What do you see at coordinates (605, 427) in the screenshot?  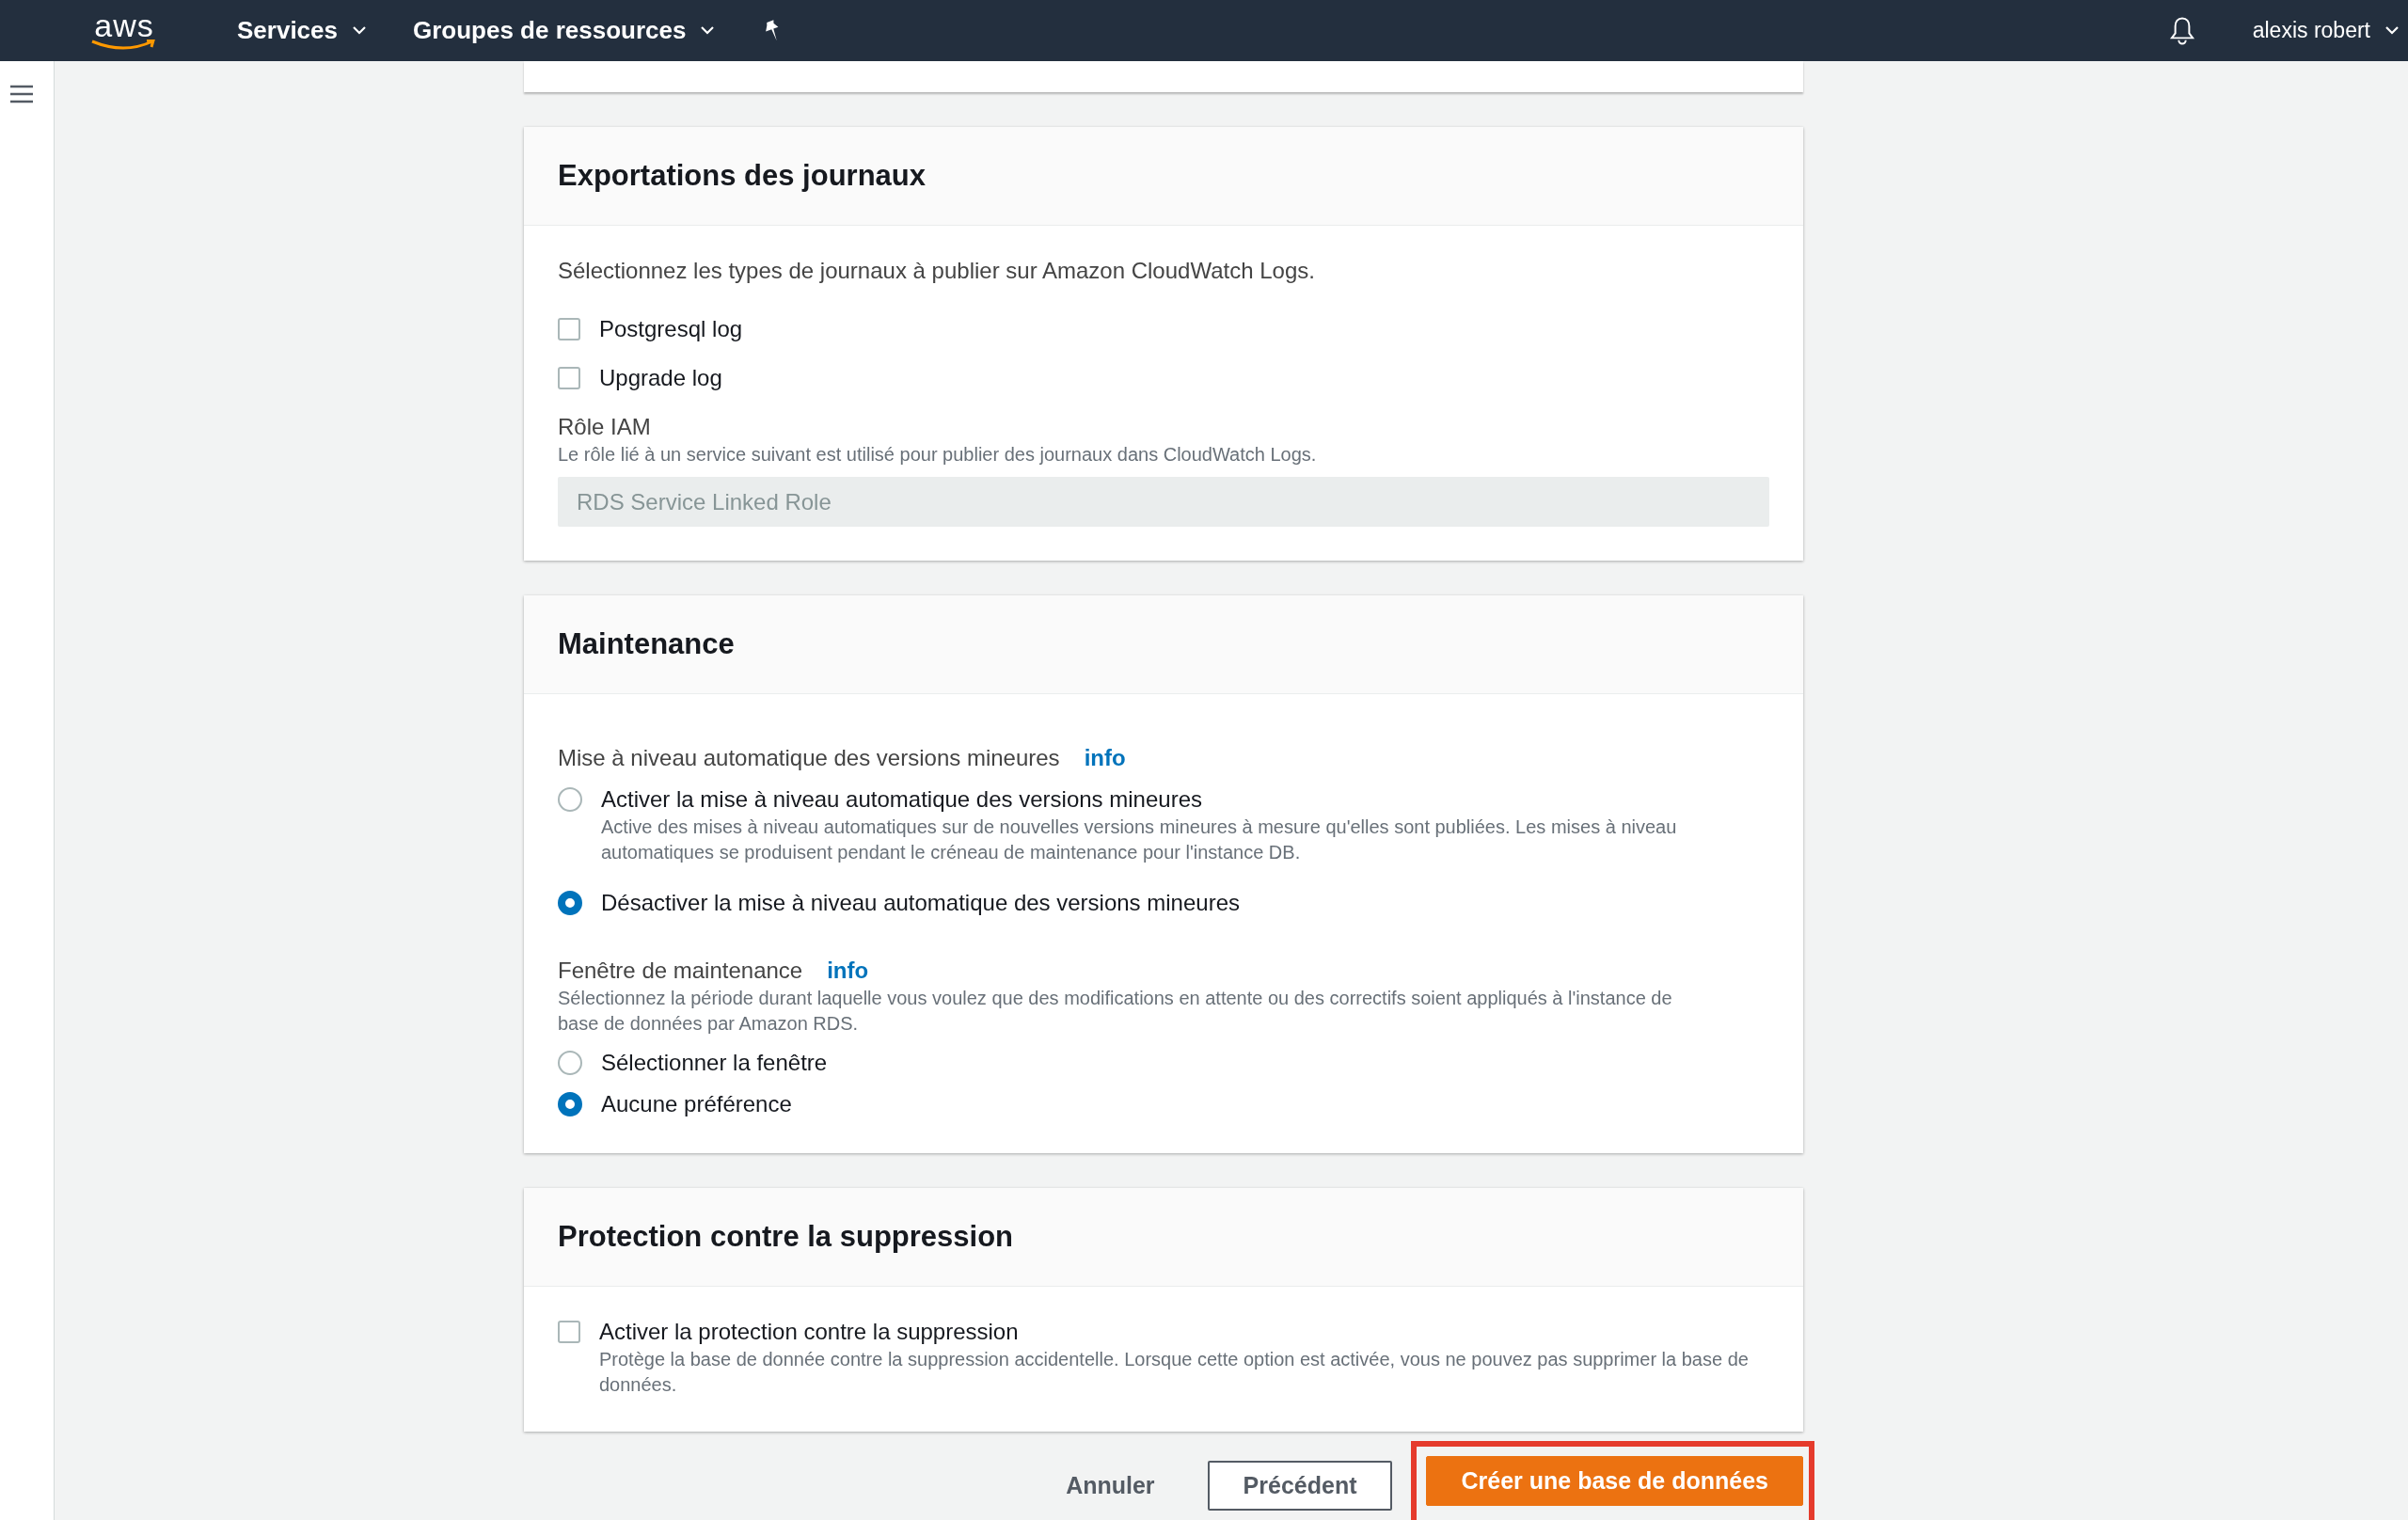 I see `field-label: Rôle IAM` at bounding box center [605, 427].